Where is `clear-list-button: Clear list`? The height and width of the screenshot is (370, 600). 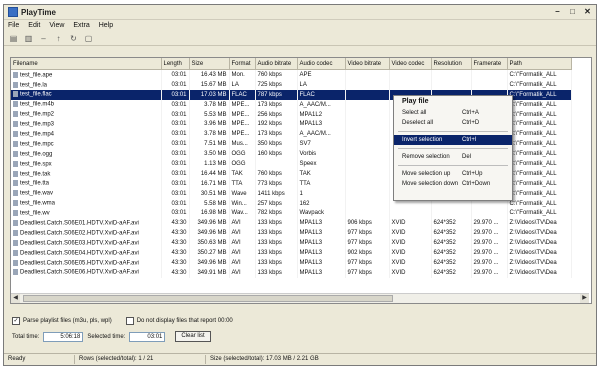 clear-list-button: Clear list is located at coordinates (193, 336).